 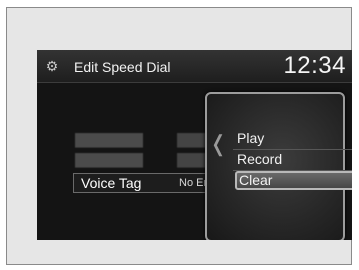 I want to click on menu-item-record: Record, so click(x=293, y=159).